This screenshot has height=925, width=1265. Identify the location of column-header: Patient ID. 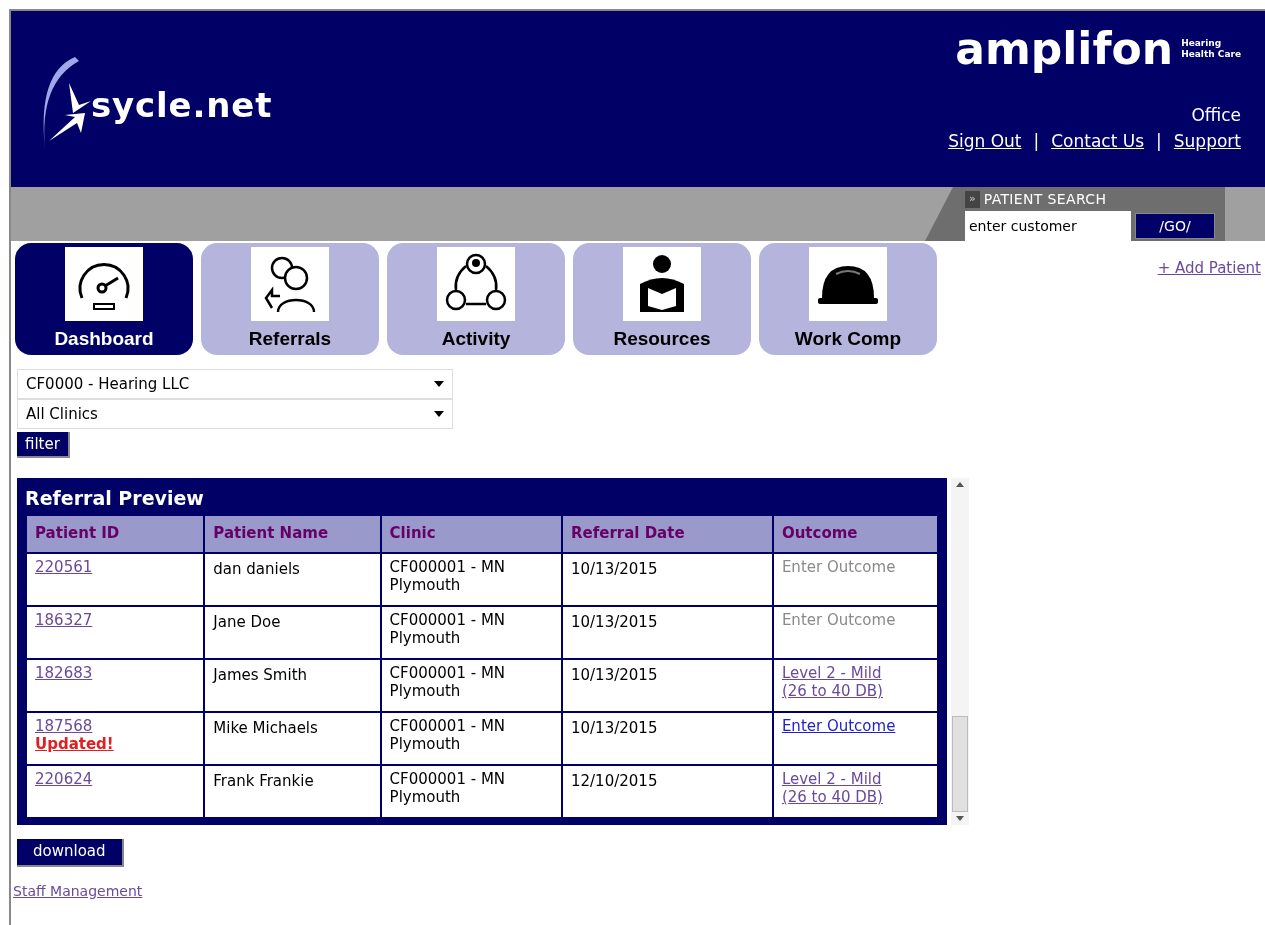
(115, 533).